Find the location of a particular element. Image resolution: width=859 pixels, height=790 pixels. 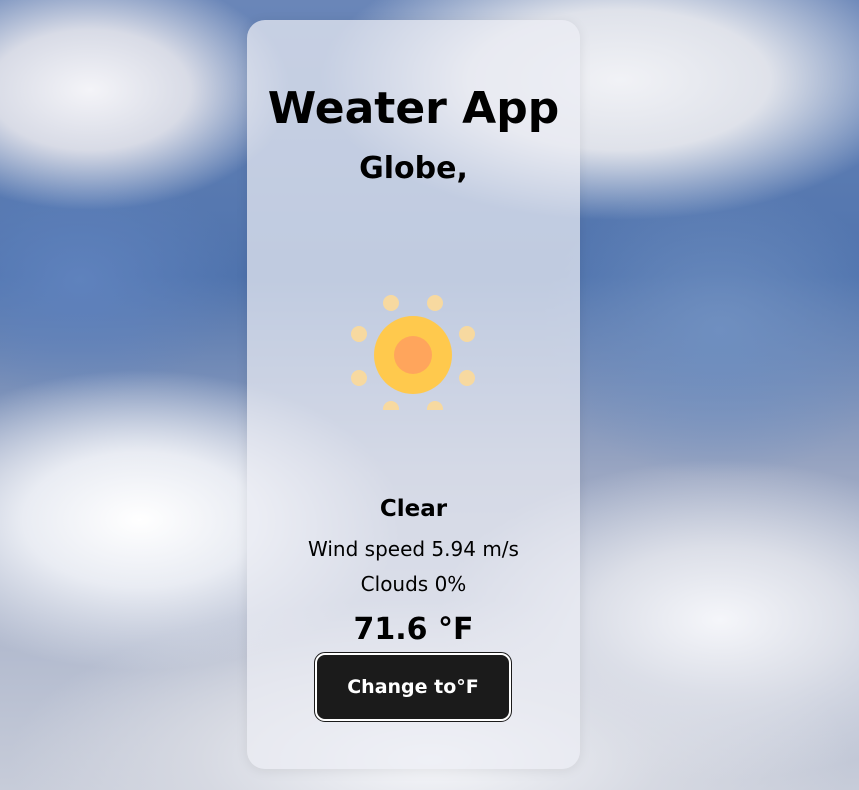

wind-speed: Wind speed 5.94 m/s is located at coordinates (413, 549).